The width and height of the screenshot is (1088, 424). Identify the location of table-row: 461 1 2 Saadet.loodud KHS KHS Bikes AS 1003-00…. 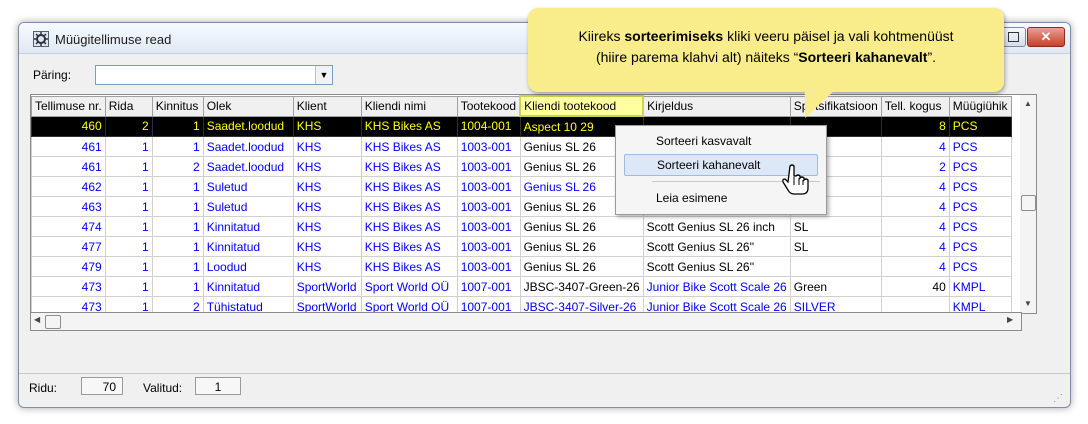
(521, 166).